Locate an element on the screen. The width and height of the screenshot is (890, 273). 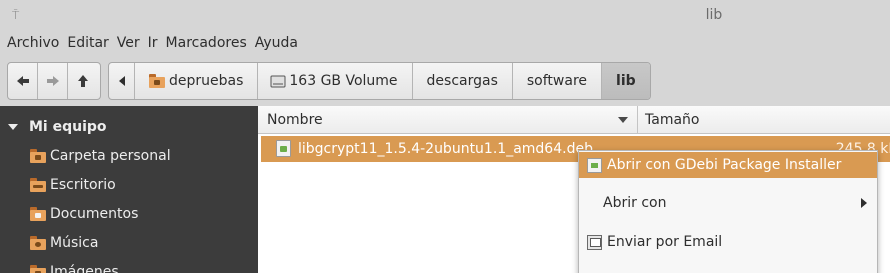
sidebar-item-label: Escritorio is located at coordinates (83, 185).